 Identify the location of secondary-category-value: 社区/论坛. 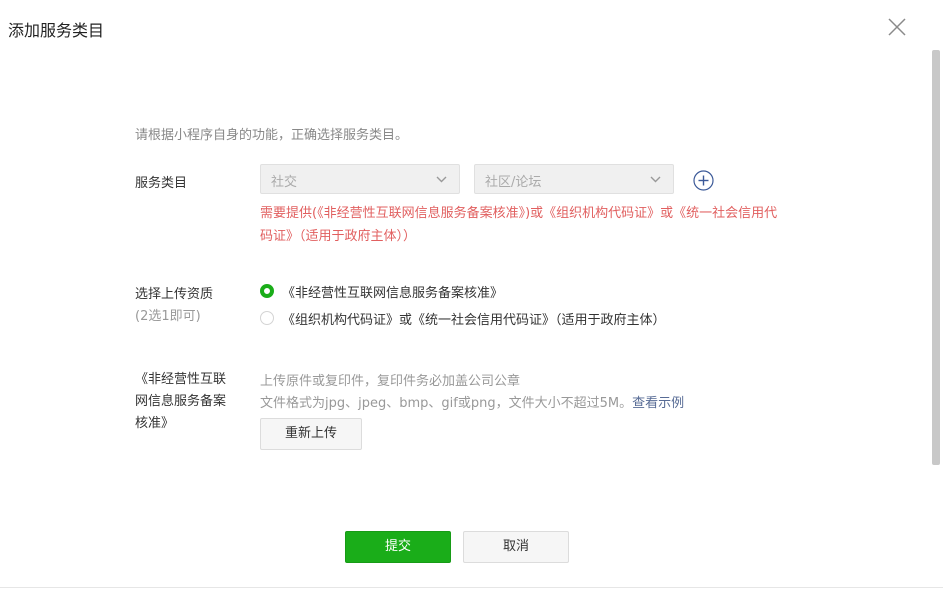
(513, 182).